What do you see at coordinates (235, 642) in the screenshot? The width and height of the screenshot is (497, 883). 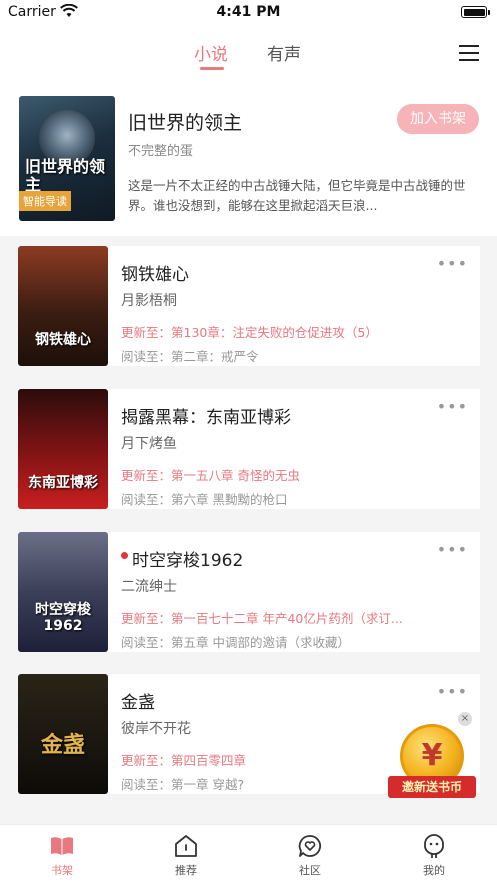 I see `book-read-progress: 阅读至：第五章 中调部的邀请（求收藏）` at bounding box center [235, 642].